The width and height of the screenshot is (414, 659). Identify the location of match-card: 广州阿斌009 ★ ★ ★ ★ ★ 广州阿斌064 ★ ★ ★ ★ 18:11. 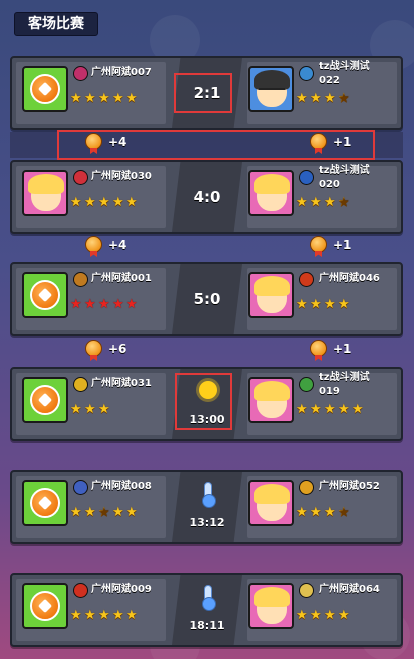
(206, 610).